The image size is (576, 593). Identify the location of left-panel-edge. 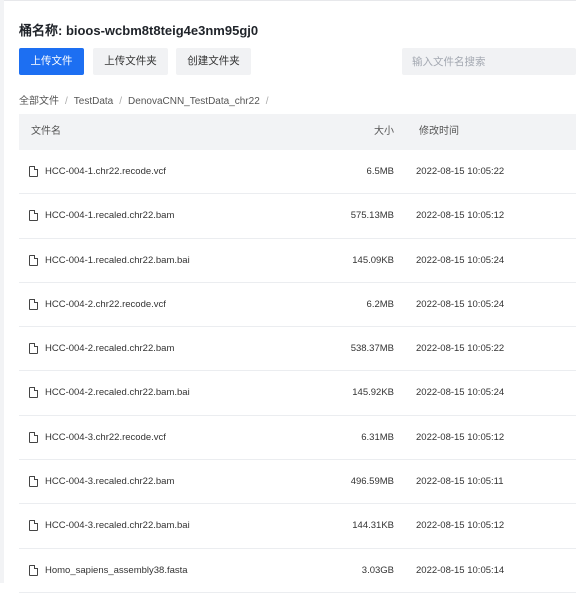
(2, 291).